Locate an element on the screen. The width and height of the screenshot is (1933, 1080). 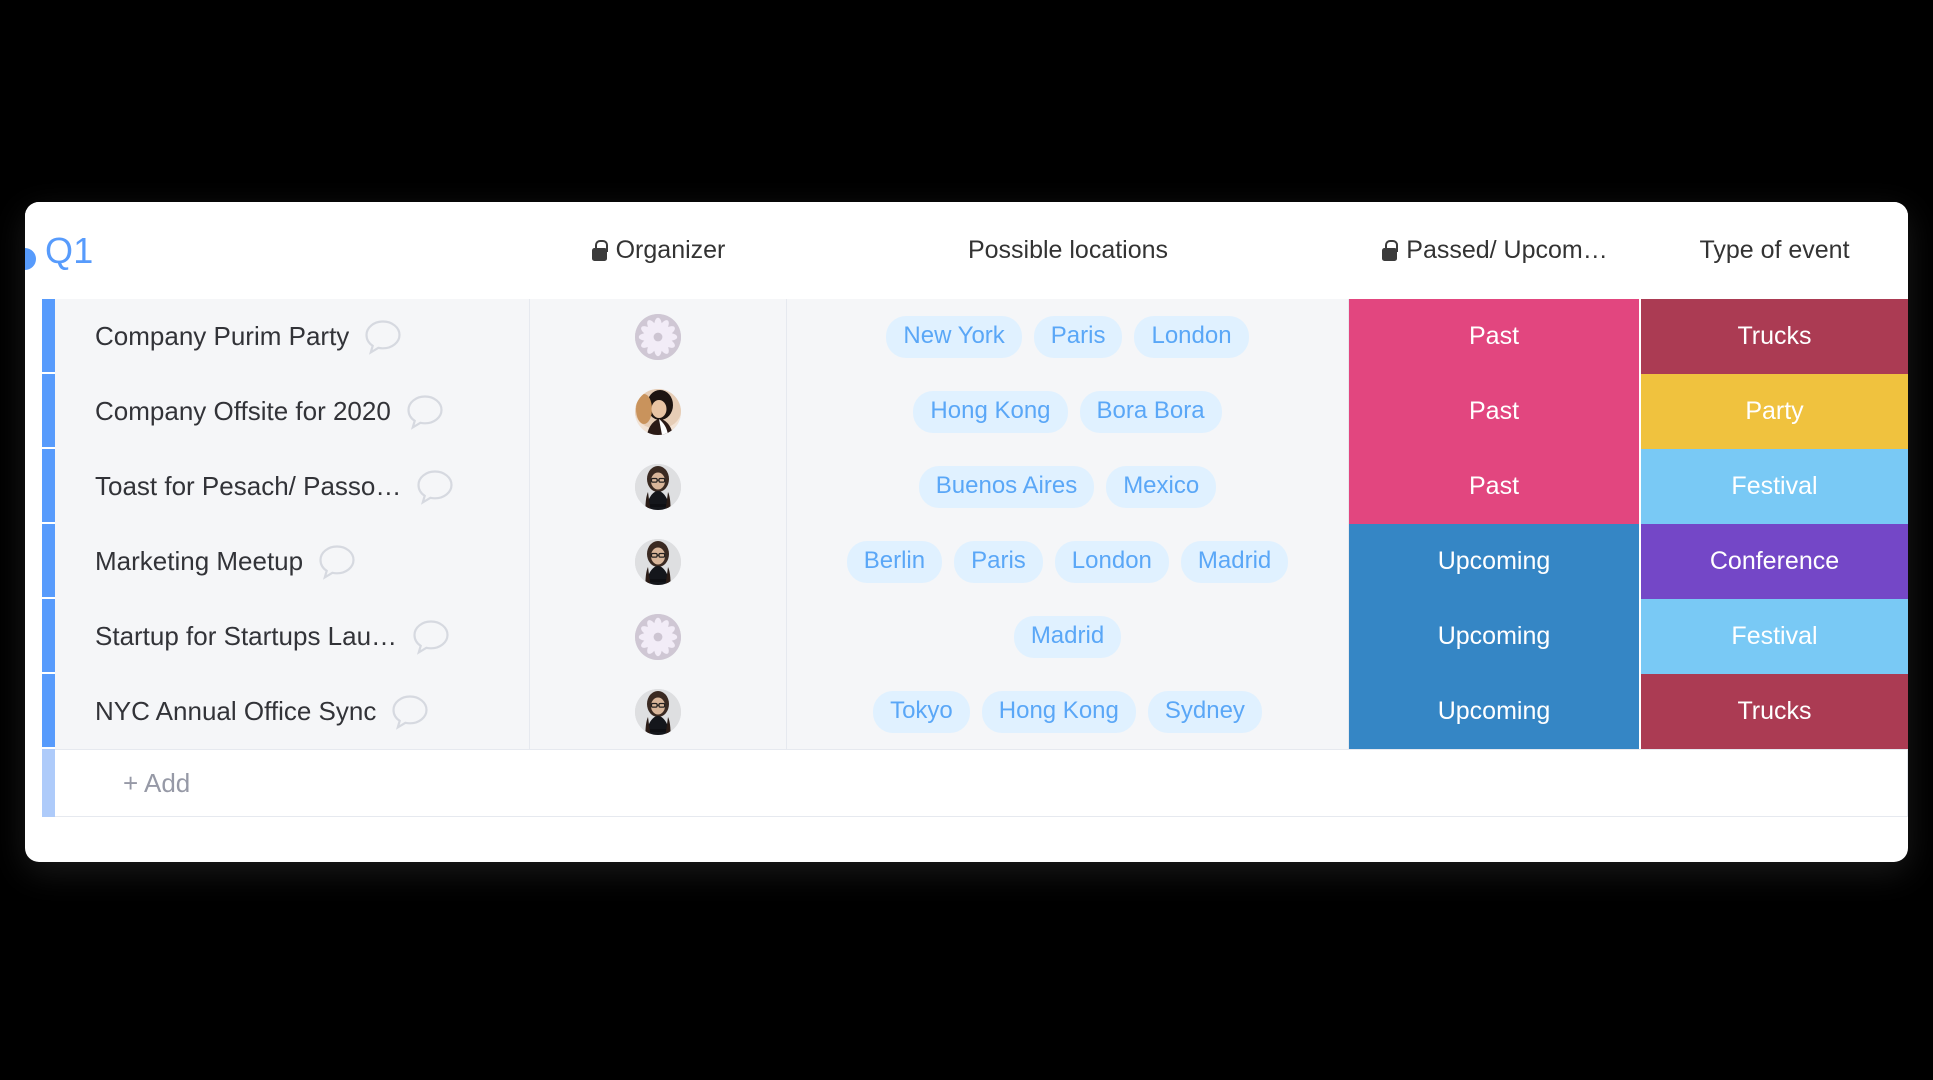
column-header-possible-locations-label: Possible locations is located at coordinates (1068, 250).